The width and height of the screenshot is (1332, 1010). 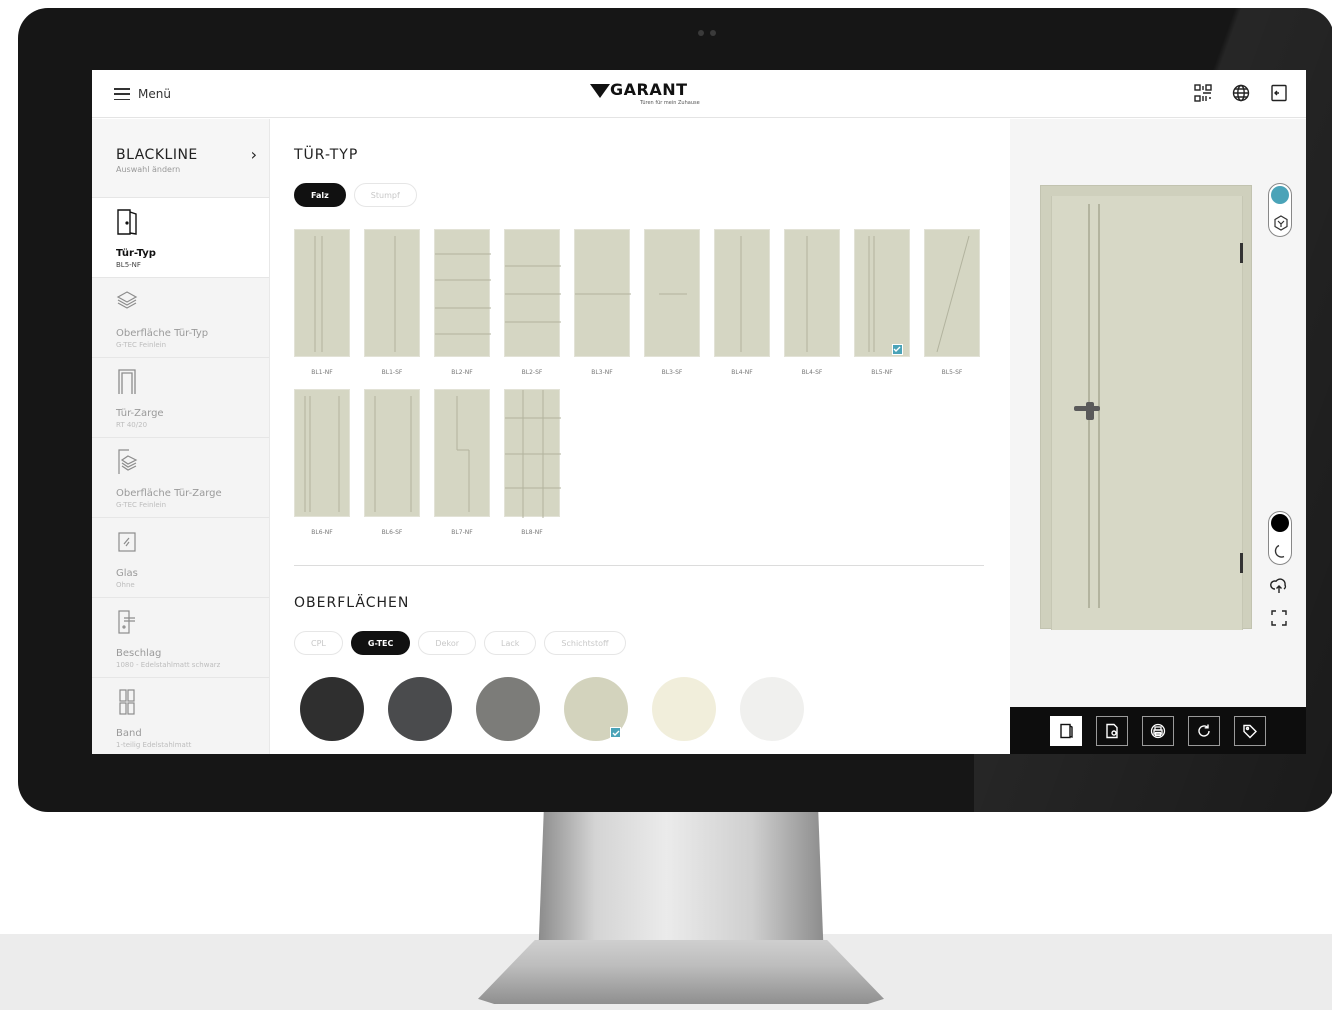 What do you see at coordinates (1204, 730) in the screenshot?
I see `reset-button` at bounding box center [1204, 730].